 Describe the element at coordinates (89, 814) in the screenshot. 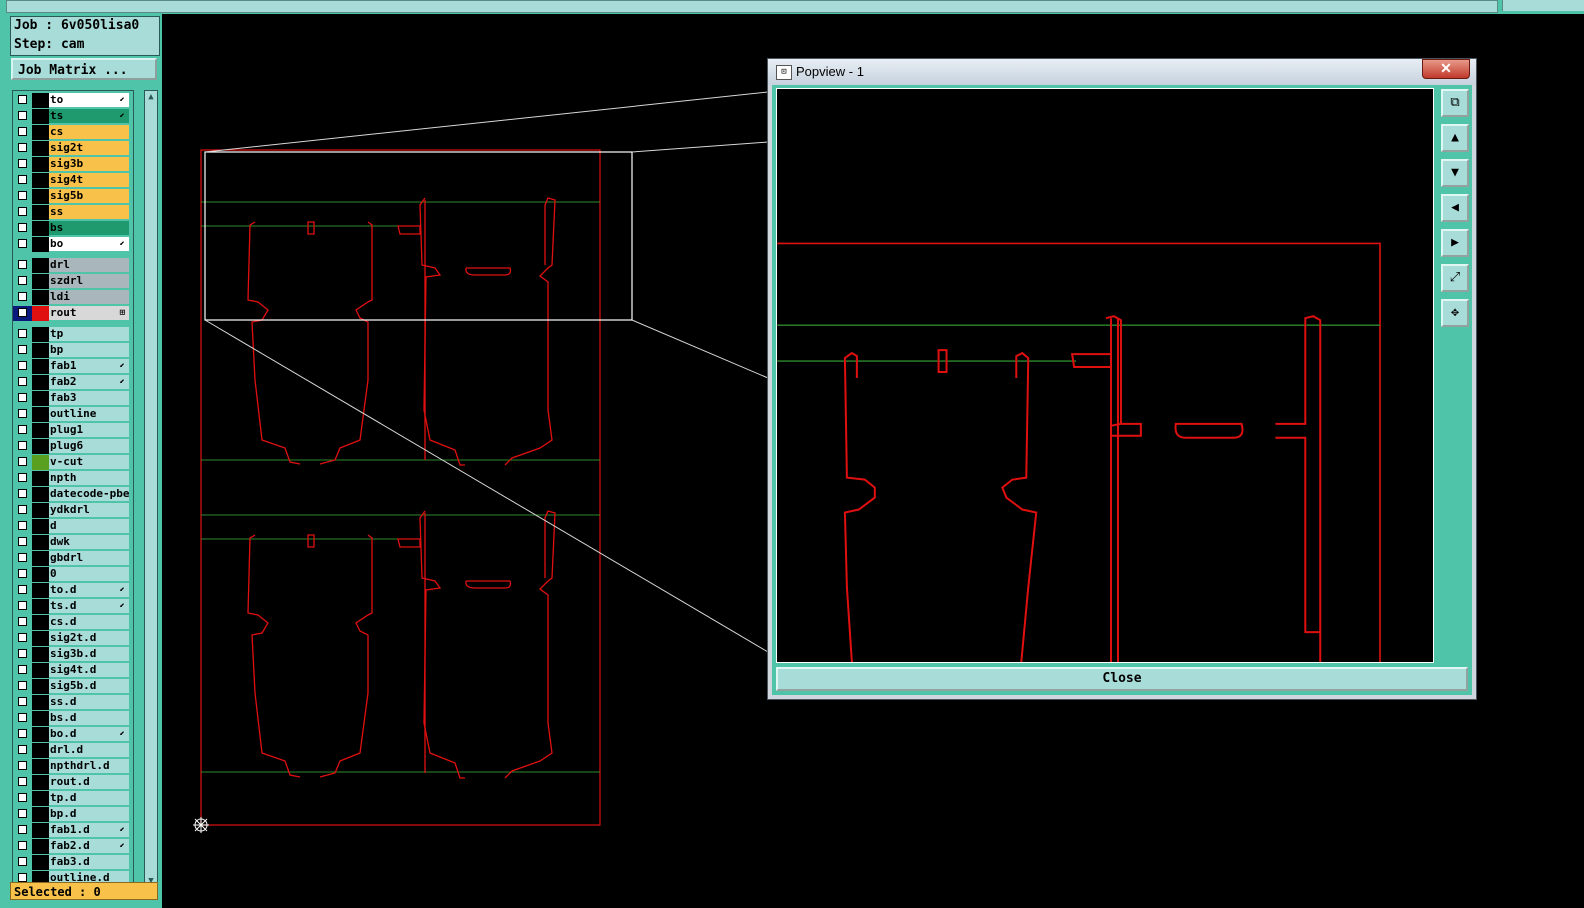

I see `layer-name: bp.d` at that location.